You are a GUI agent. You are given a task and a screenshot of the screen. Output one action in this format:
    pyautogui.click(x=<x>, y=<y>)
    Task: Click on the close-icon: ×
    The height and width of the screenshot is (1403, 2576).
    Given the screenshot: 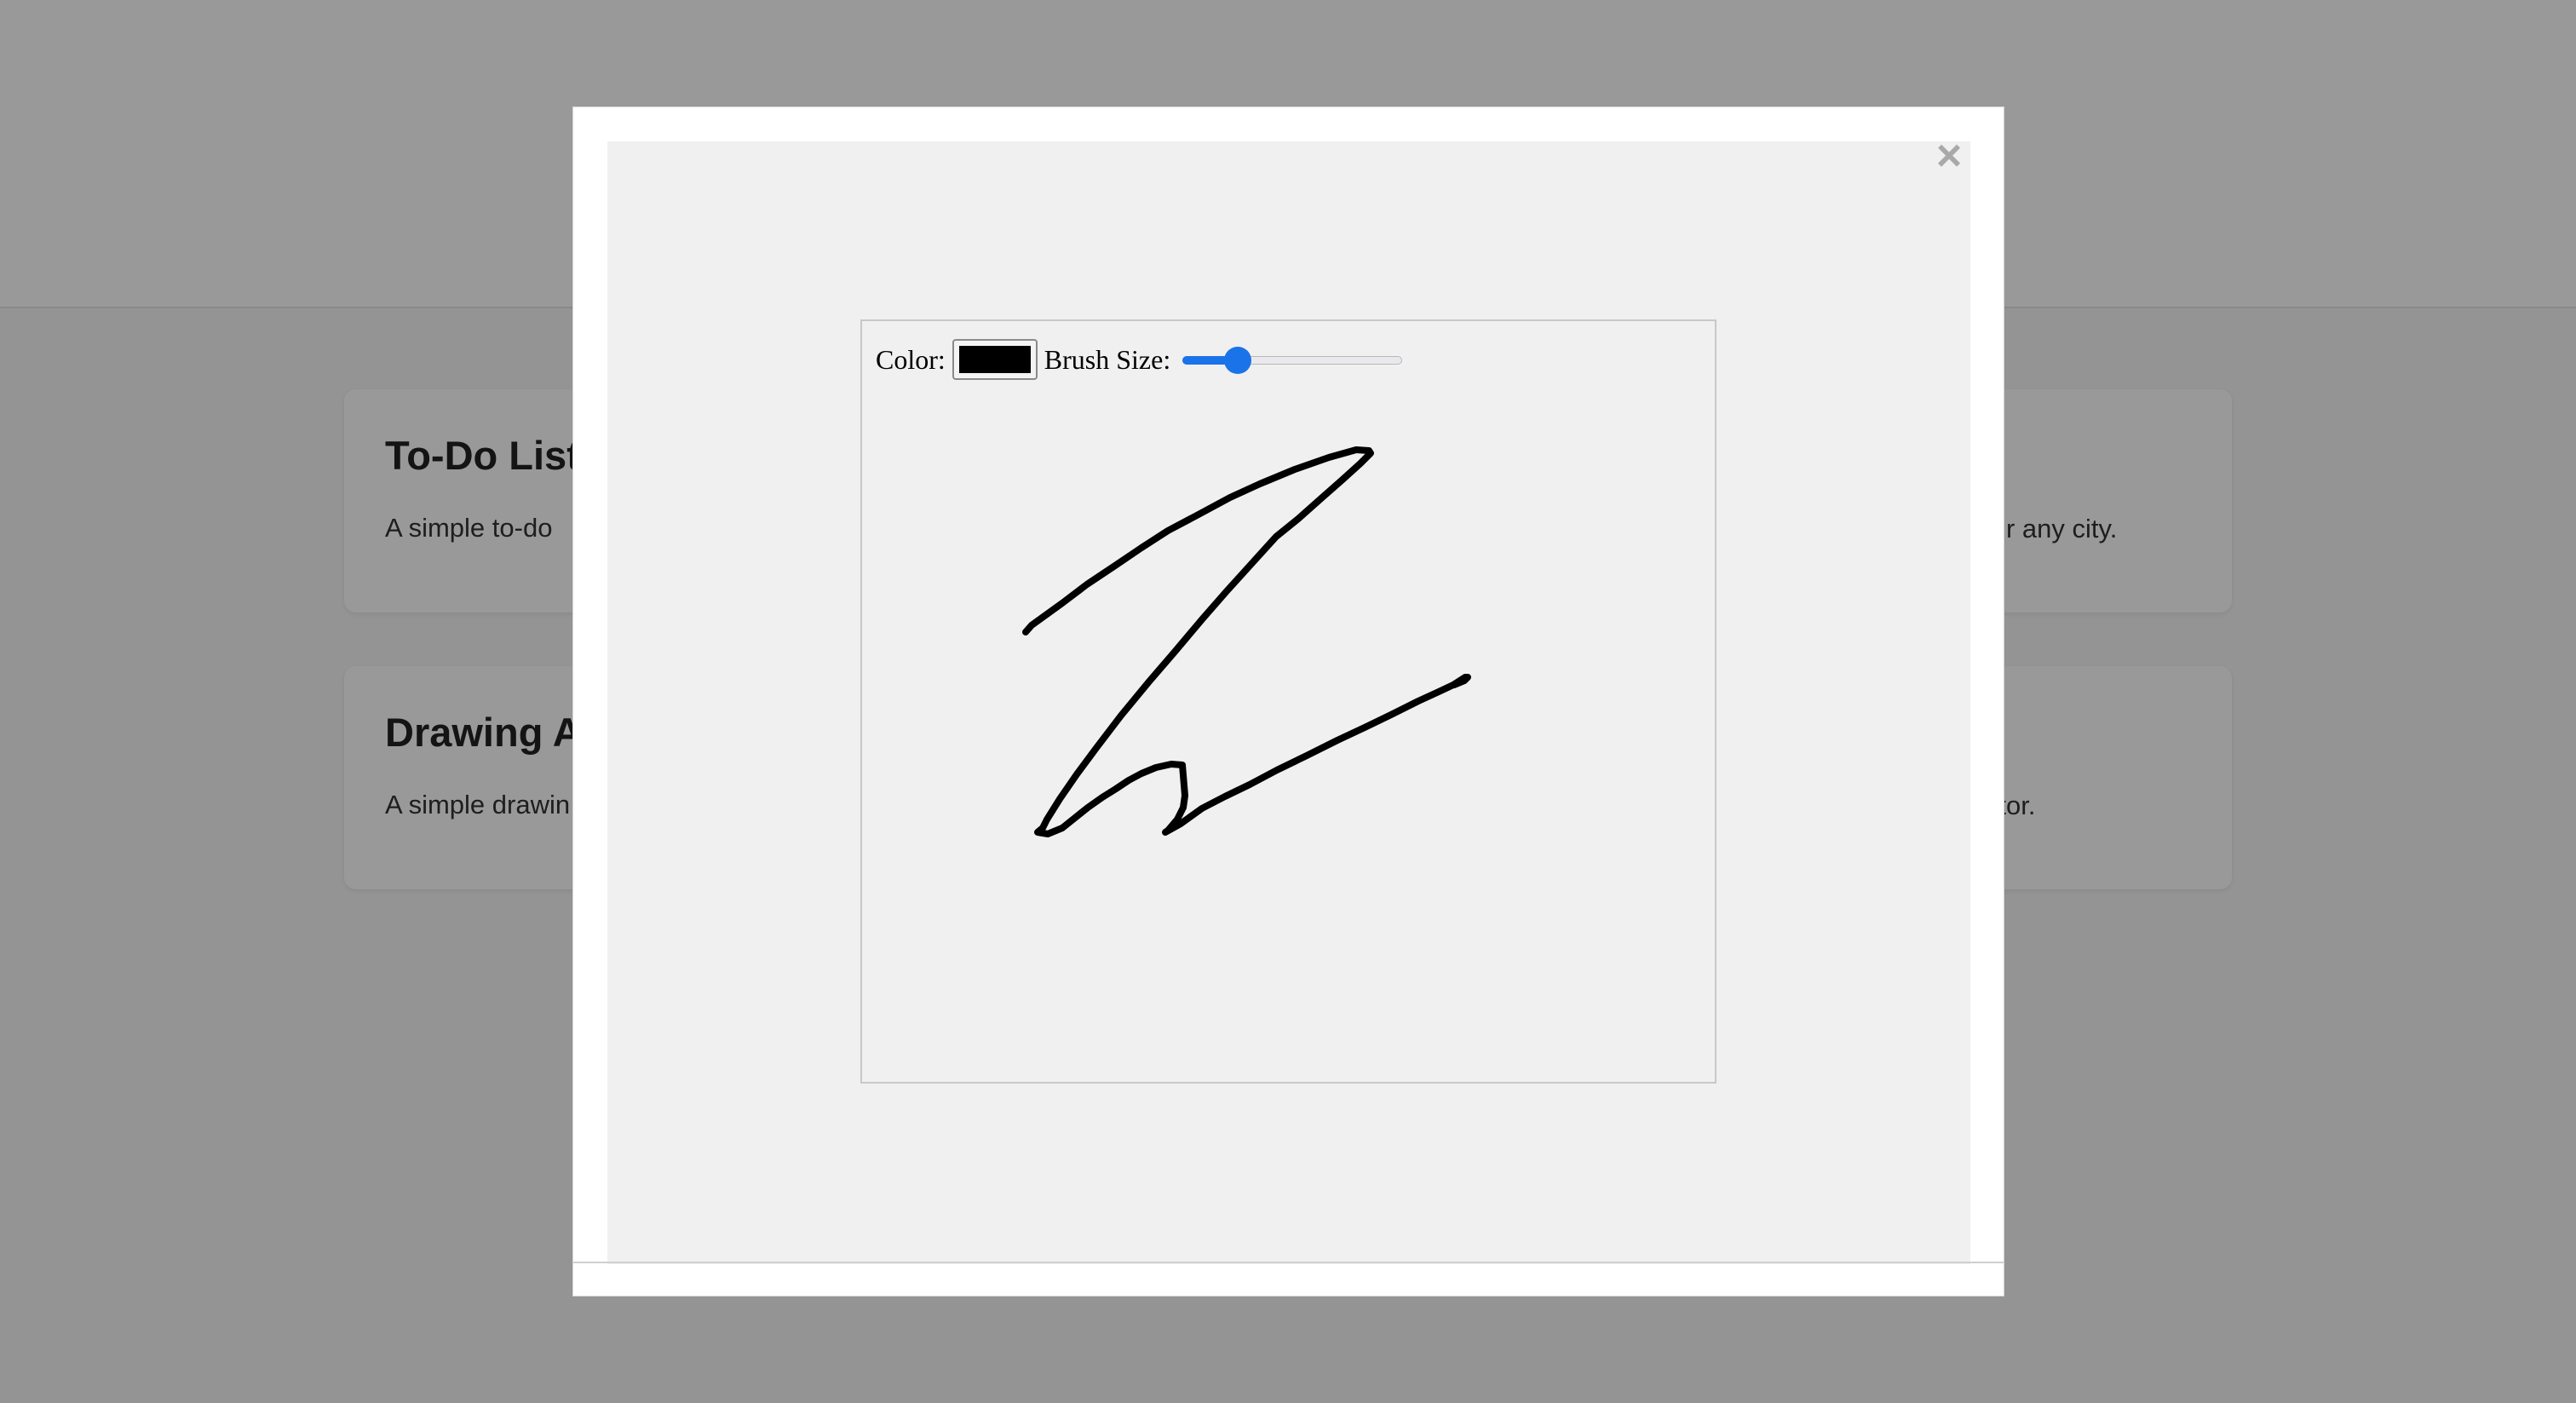 What is the action you would take?
    pyautogui.click(x=1949, y=156)
    